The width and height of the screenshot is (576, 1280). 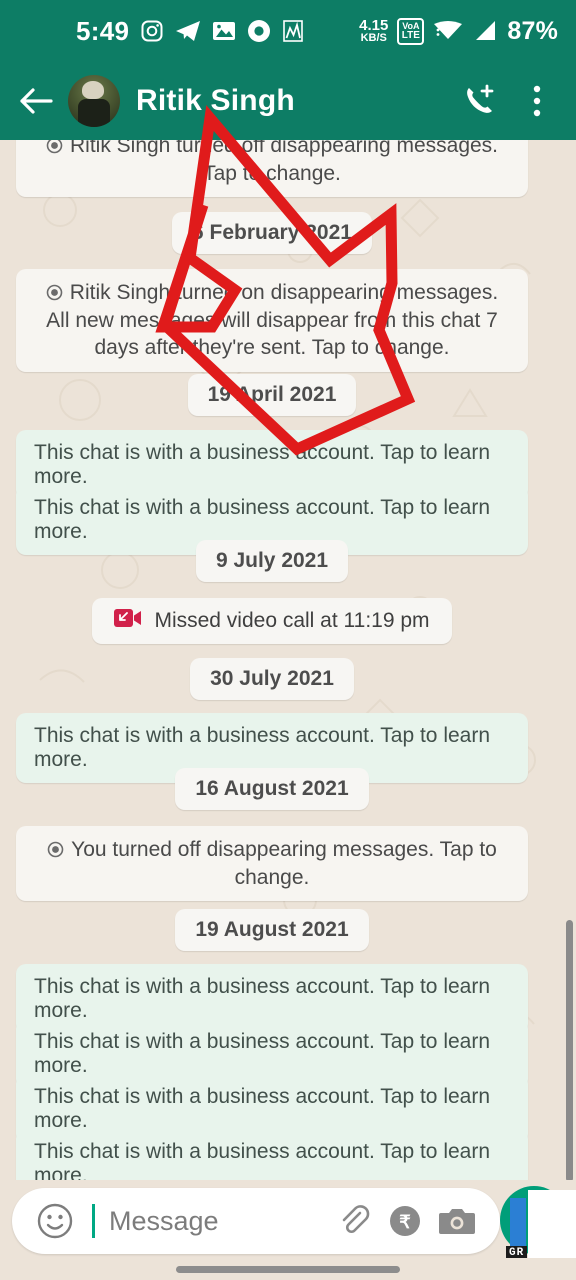 I want to click on instagram-icon, so click(x=152, y=31).